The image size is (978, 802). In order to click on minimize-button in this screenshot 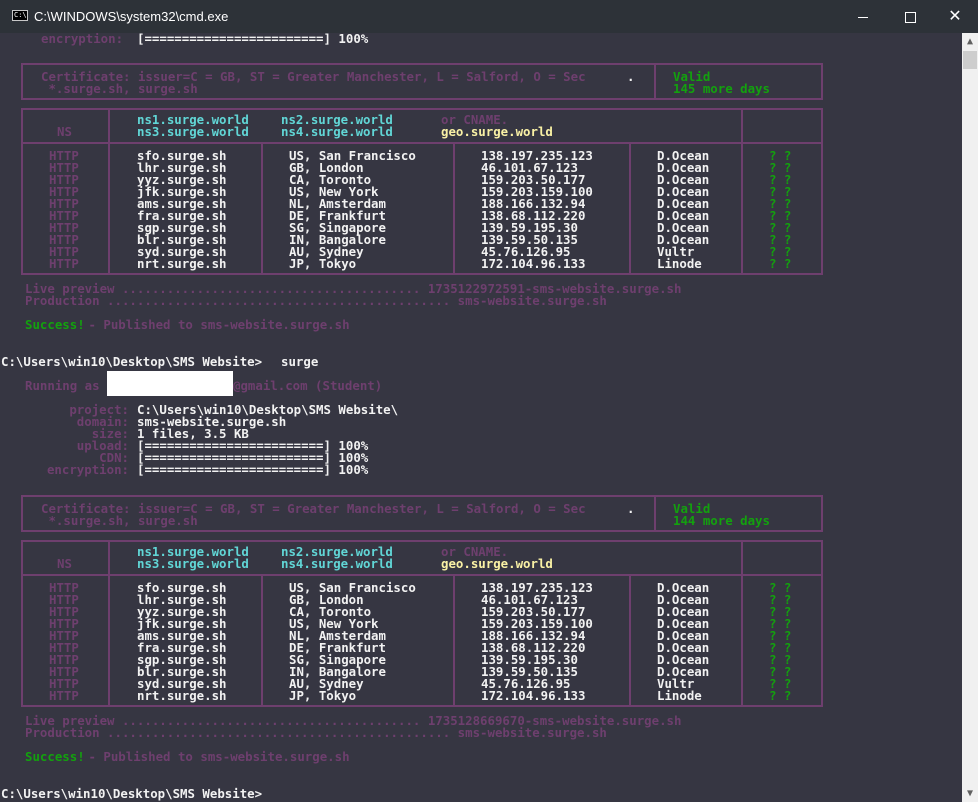, I will do `click(863, 16)`.